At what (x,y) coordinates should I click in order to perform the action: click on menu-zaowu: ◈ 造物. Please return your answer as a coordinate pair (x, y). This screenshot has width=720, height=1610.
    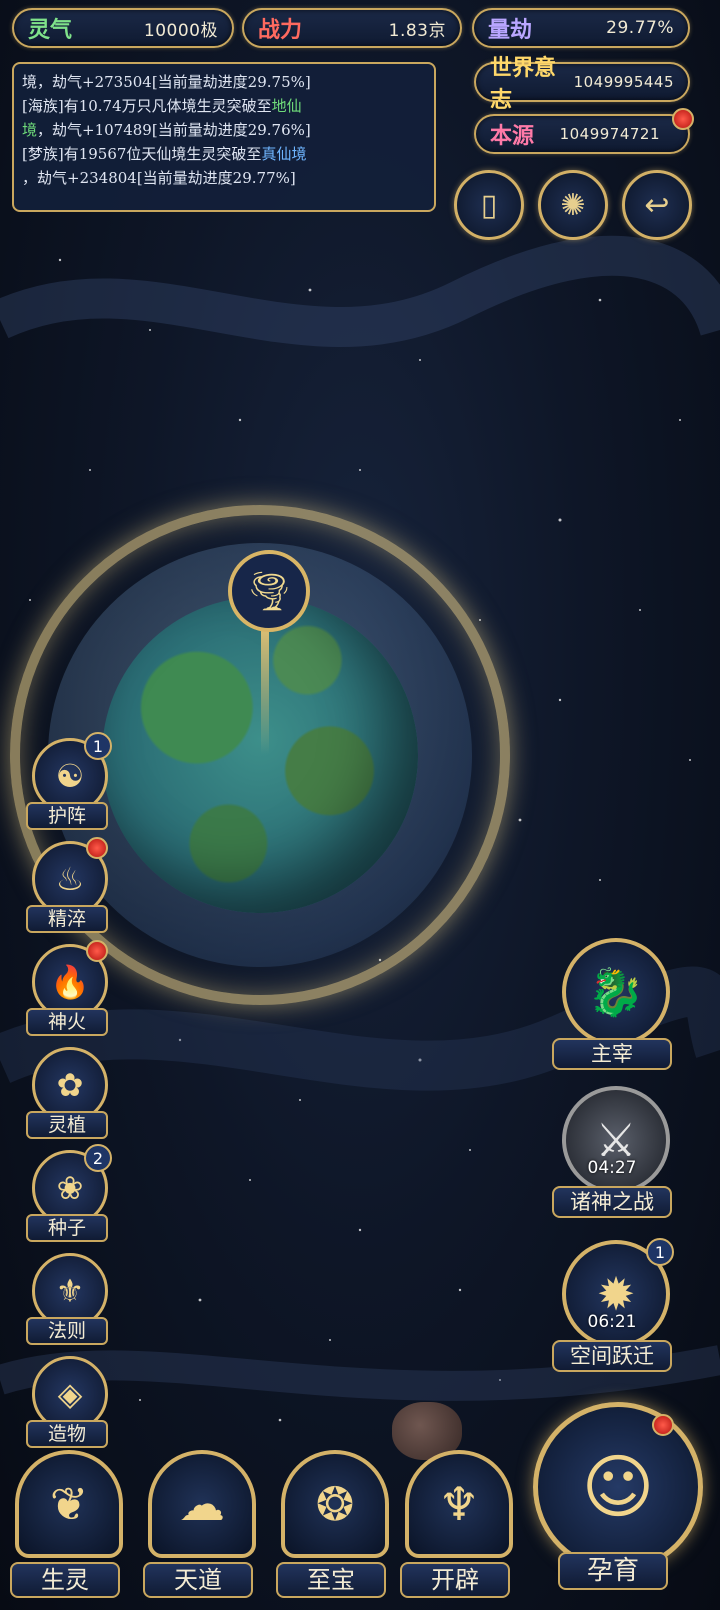
    Looking at the image, I should click on (67, 1402).